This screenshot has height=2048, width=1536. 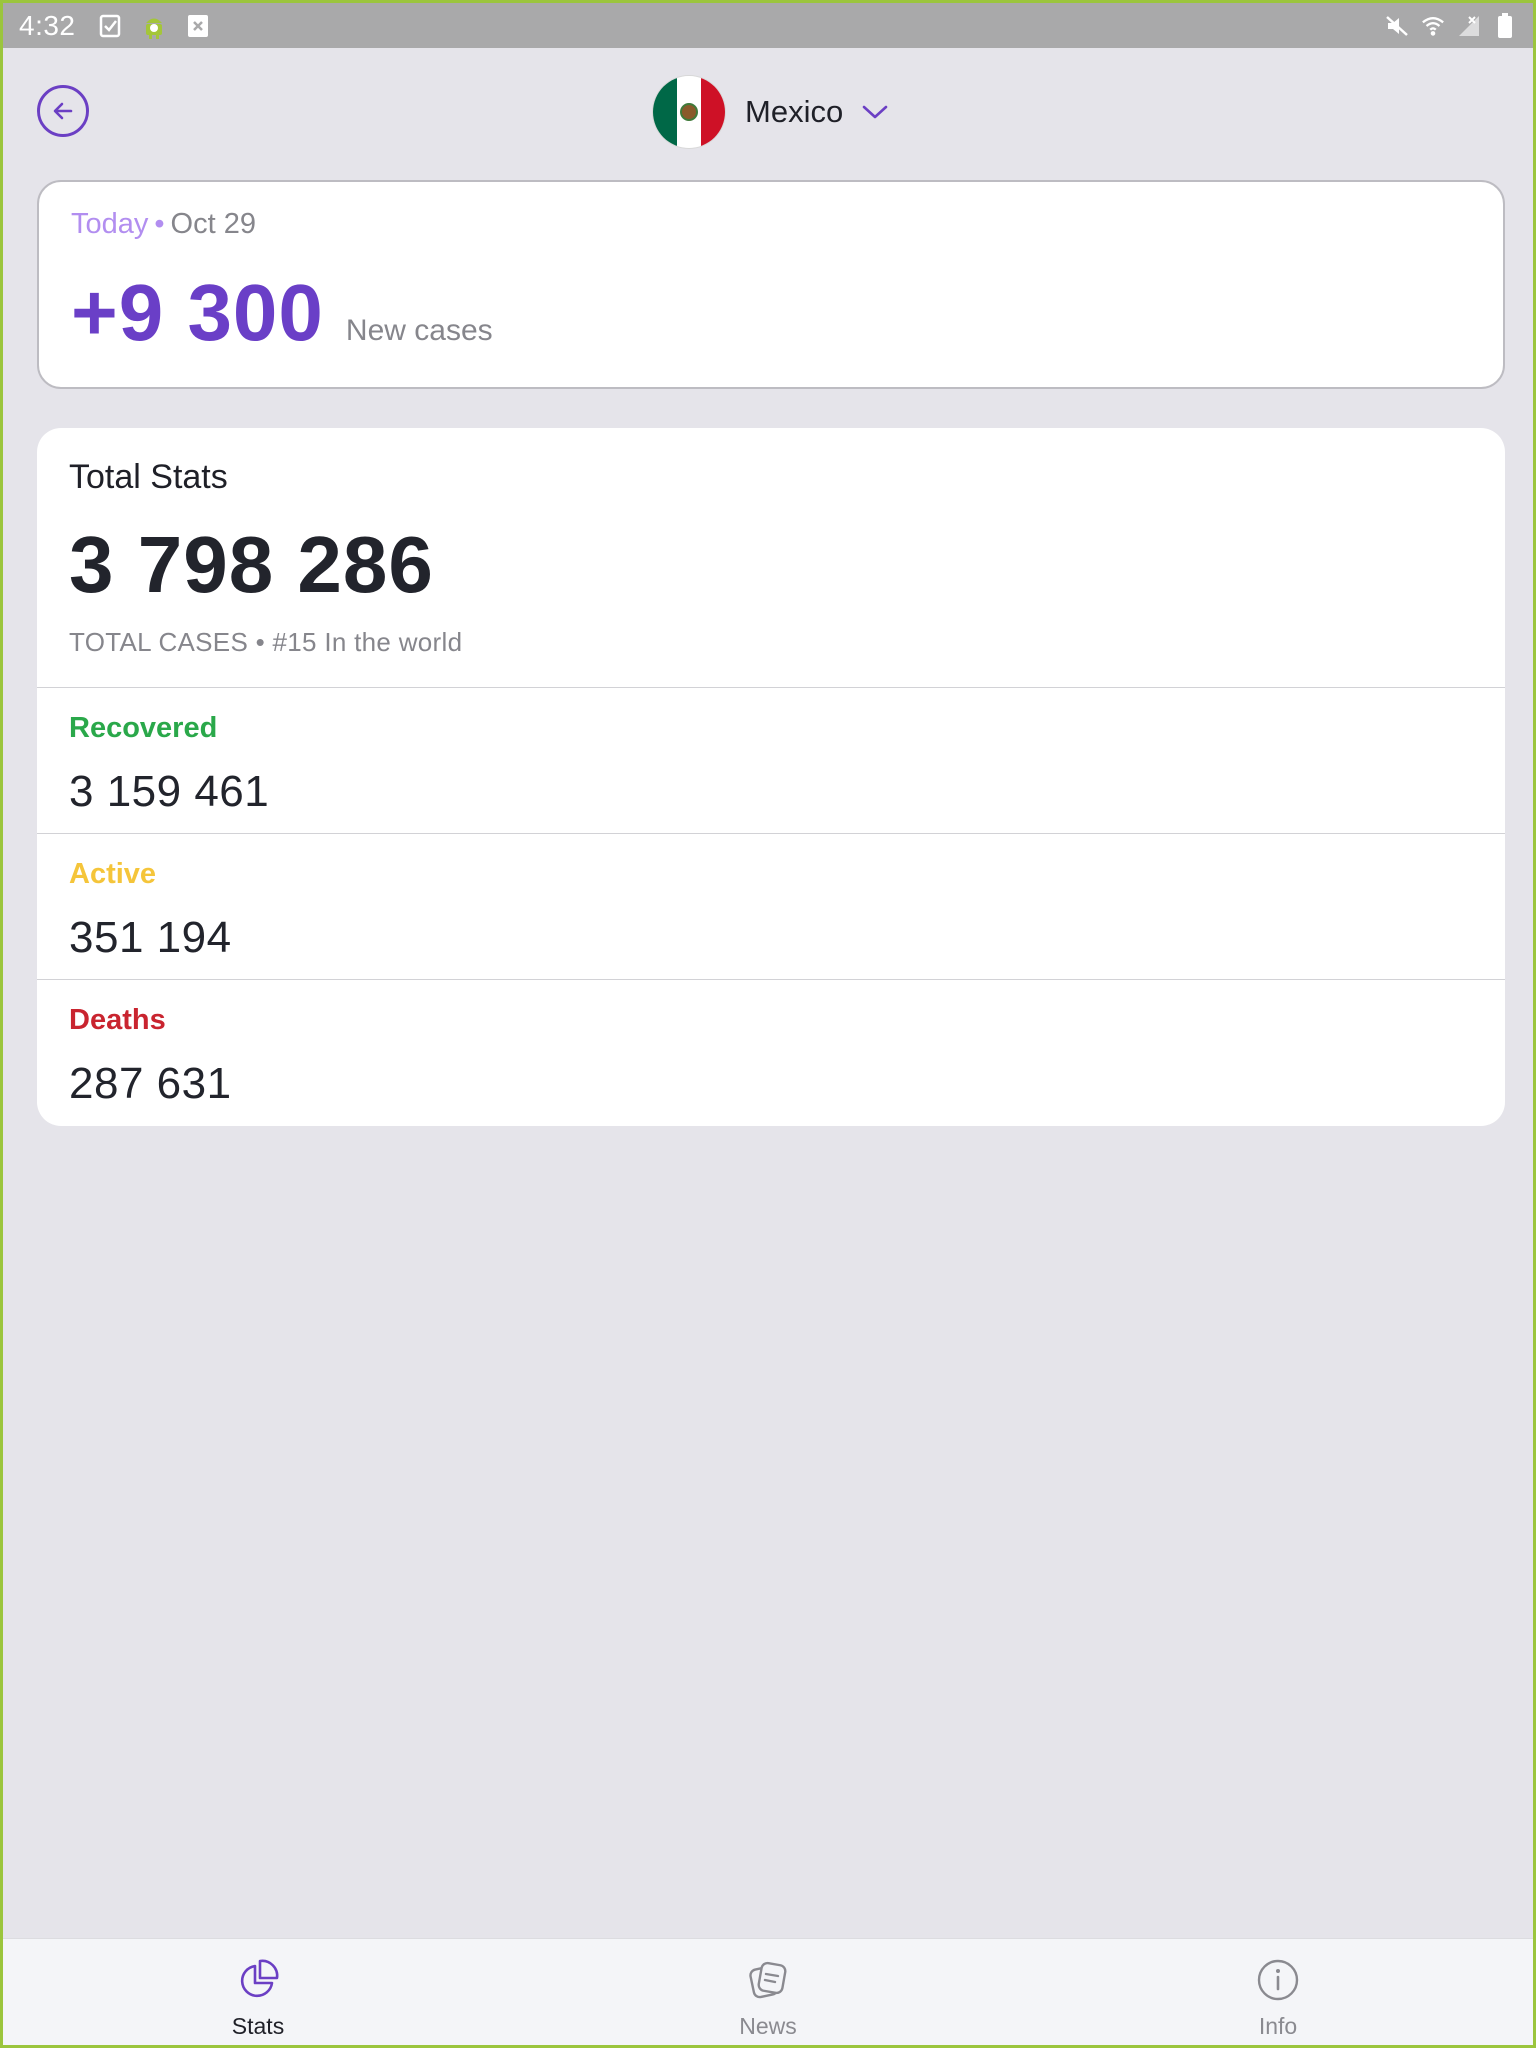 What do you see at coordinates (1278, 2026) in the screenshot?
I see `nav-label-info: Info` at bounding box center [1278, 2026].